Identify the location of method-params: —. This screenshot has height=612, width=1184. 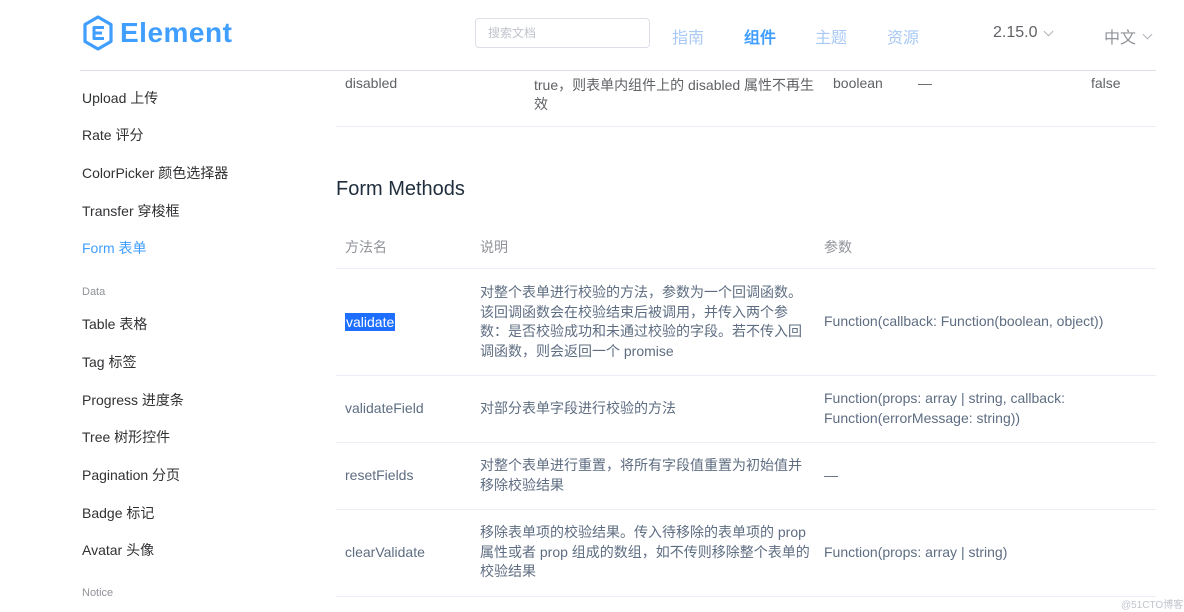
(831, 476).